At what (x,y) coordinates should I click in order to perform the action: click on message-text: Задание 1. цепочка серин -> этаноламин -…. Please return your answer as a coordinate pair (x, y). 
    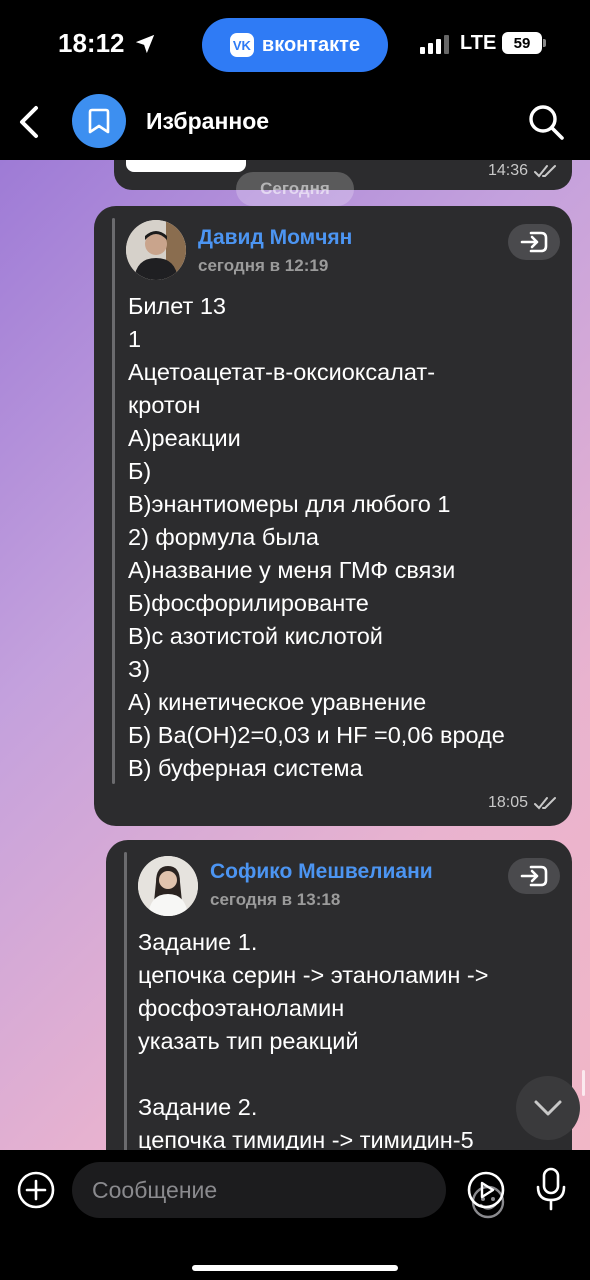
    Looking at the image, I should click on (313, 1039).